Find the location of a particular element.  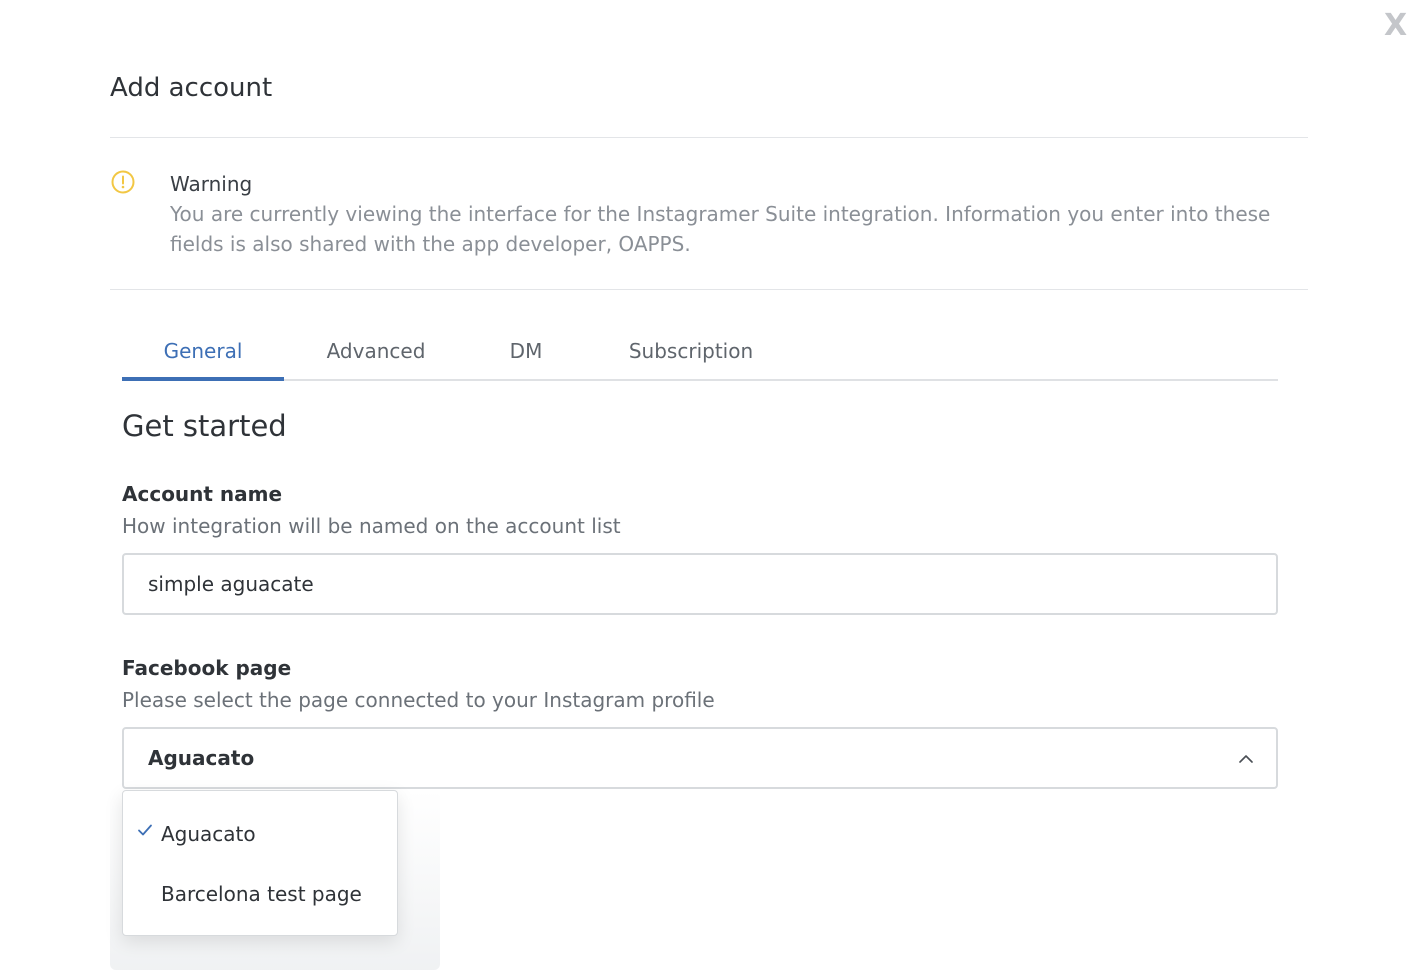

warning-divider is located at coordinates (709, 289).